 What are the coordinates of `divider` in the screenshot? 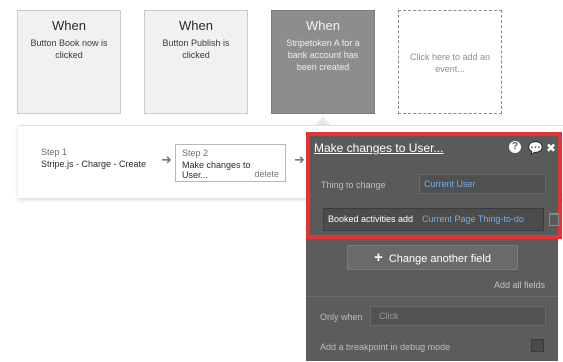 It's located at (432, 296).